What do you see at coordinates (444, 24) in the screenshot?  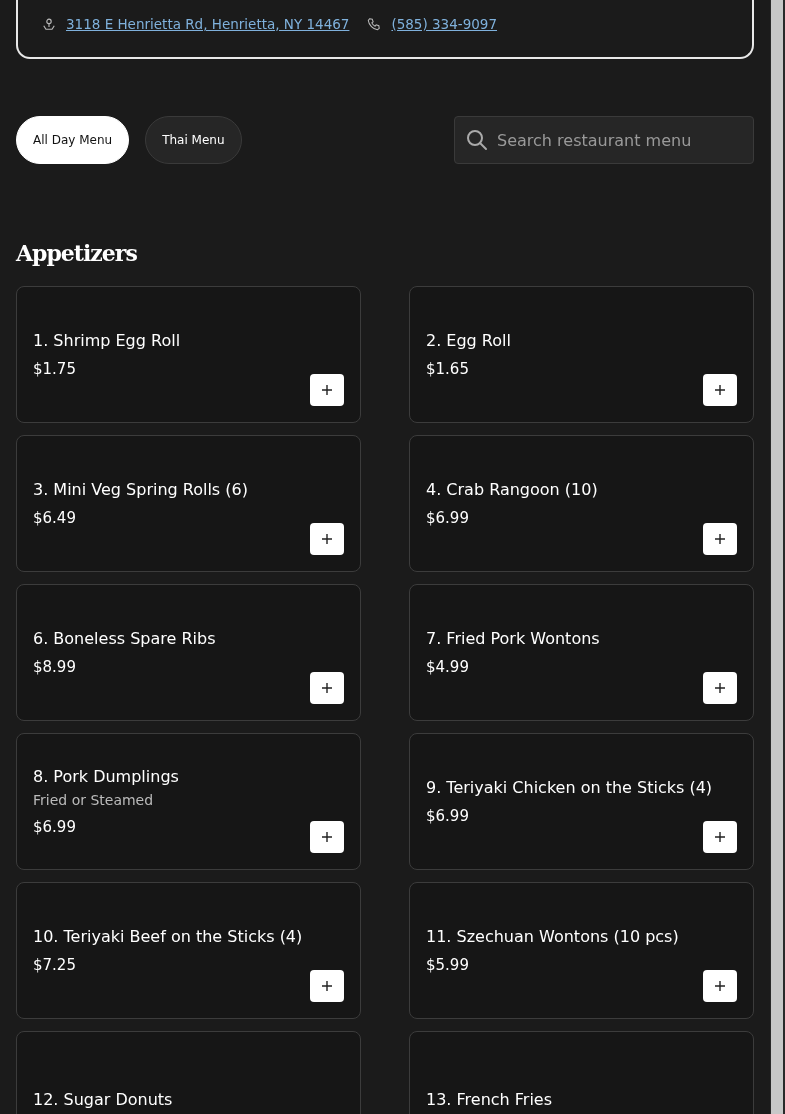 I see `phone-link: (585) 334-9097` at bounding box center [444, 24].